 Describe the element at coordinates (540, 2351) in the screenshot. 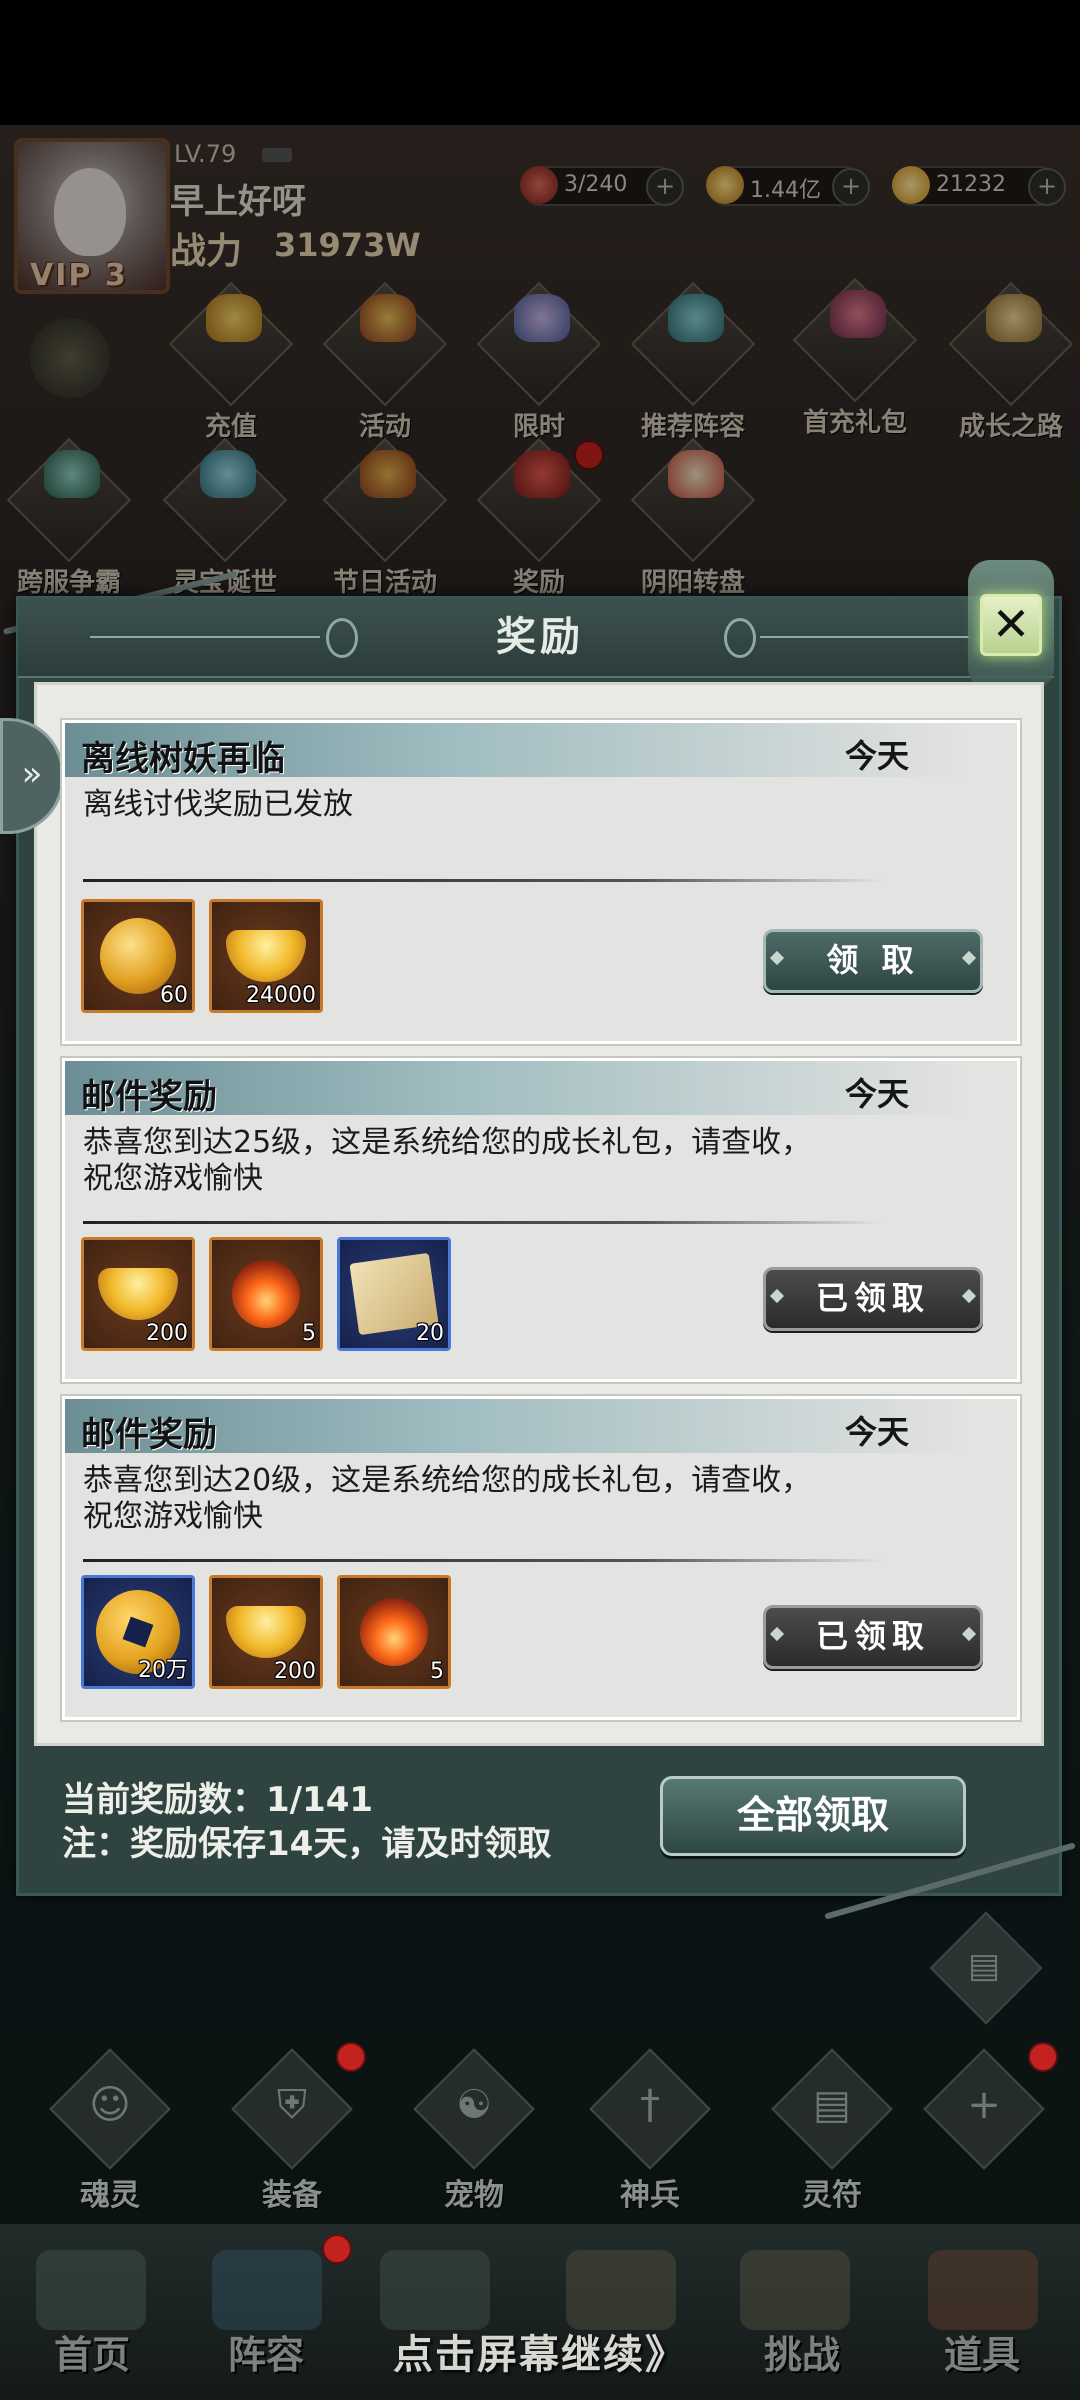

I see `tap-to-continue-hint: 点击屏幕继续》` at that location.